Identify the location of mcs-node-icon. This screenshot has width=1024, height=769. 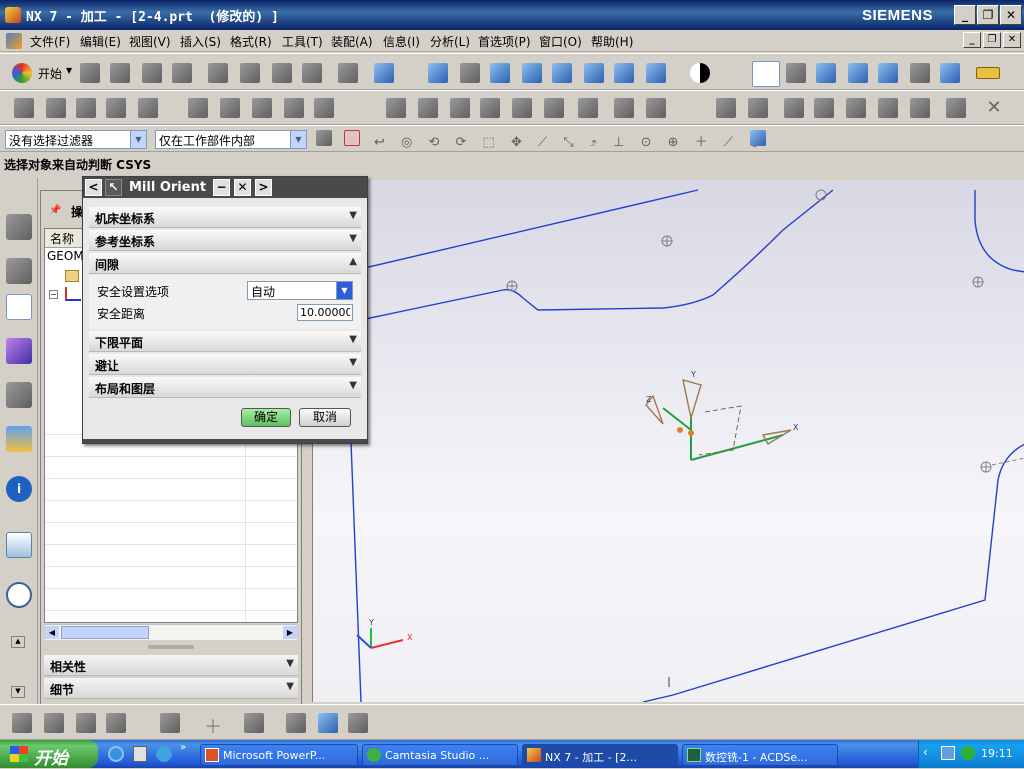
(73, 294).